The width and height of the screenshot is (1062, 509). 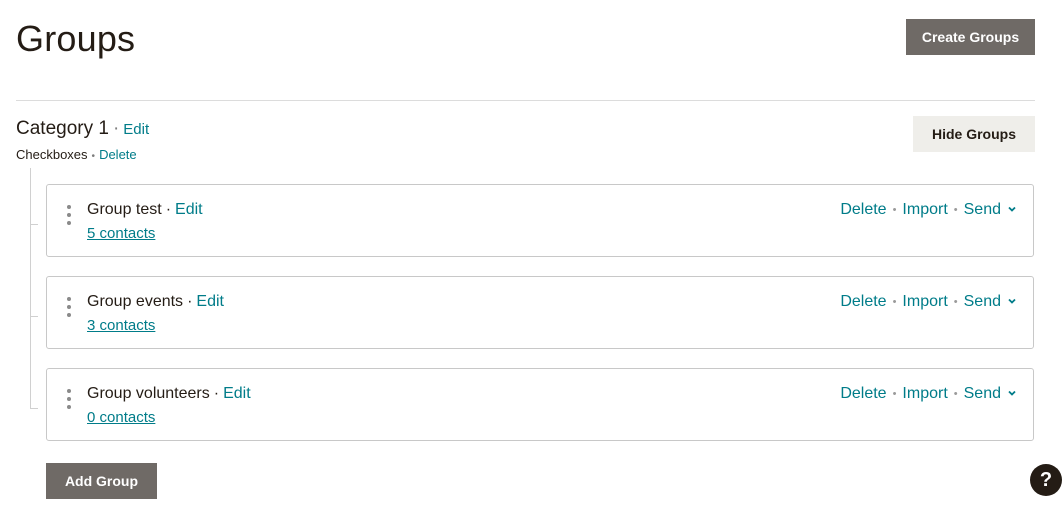 I want to click on category-name: Category 1, so click(x=62, y=128).